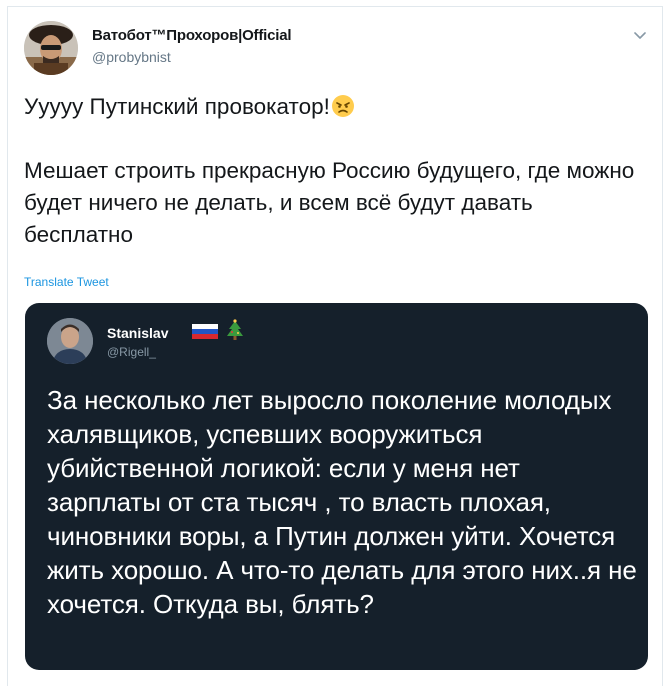  Describe the element at coordinates (66, 282) in the screenshot. I see `translate-tweet-link: Translate Tweet` at that location.